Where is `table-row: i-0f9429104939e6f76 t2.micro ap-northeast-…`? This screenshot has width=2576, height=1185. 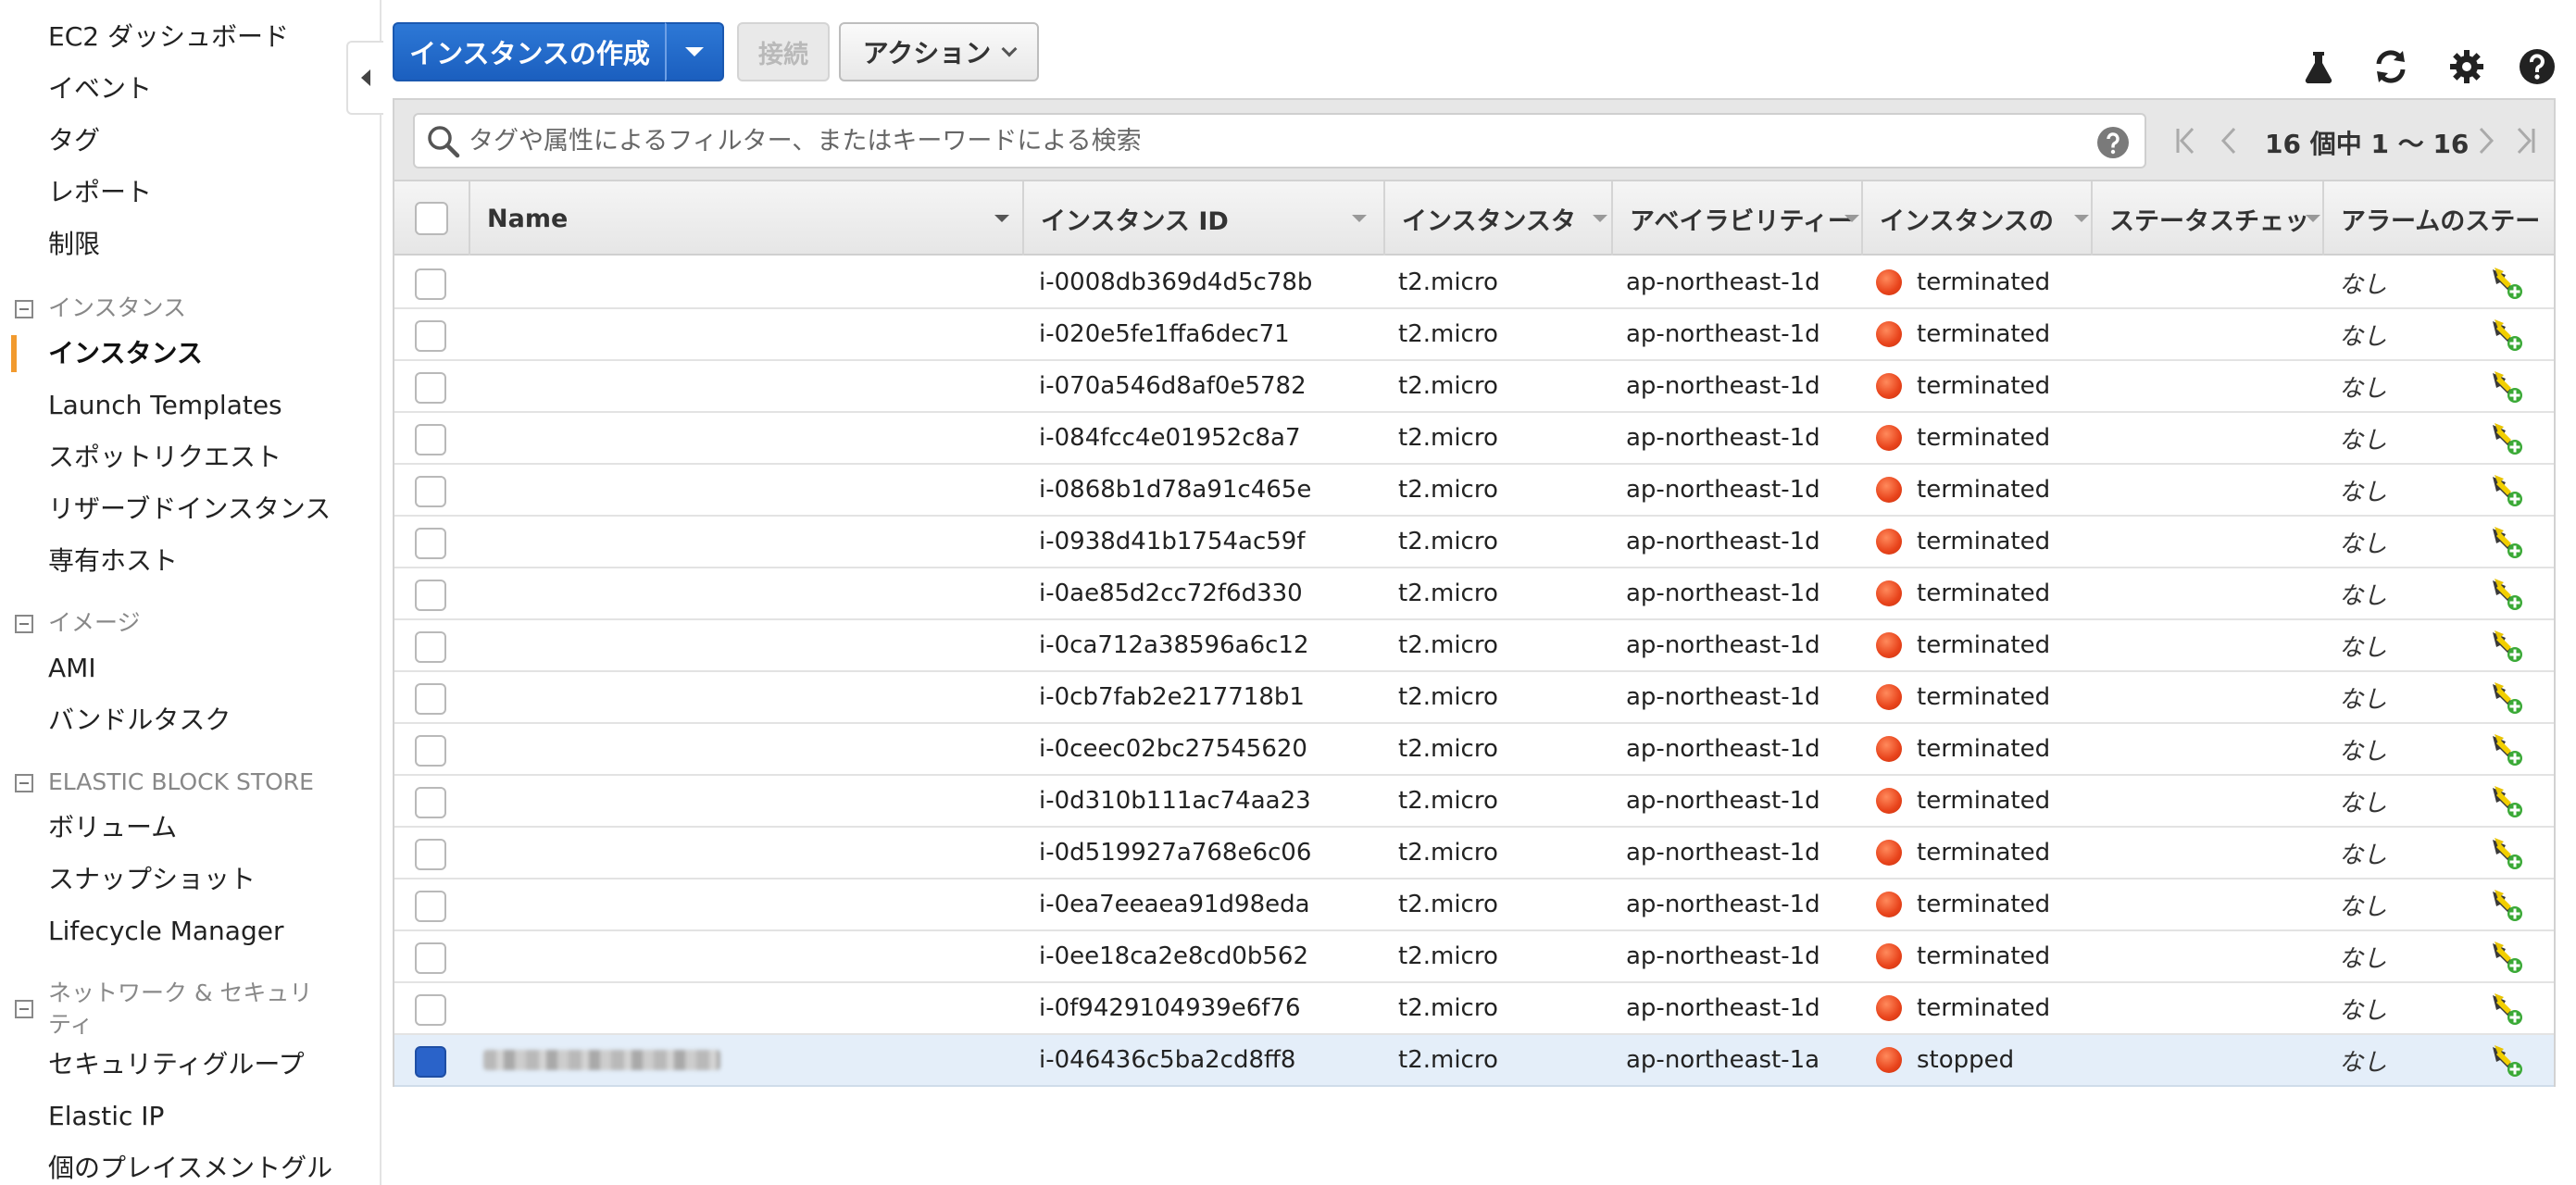 table-row: i-0f9429104939e6f76 t2.micro ap-northeast-… is located at coordinates (1474, 1009).